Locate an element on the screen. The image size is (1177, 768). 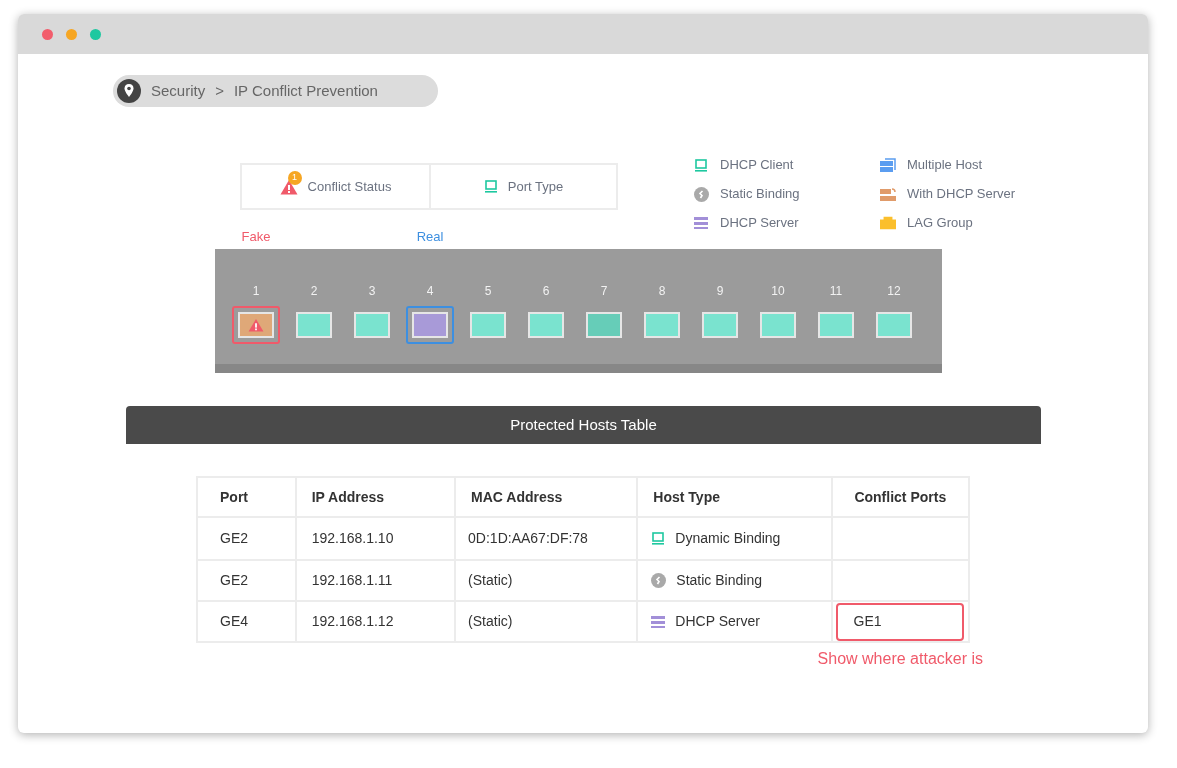
table-cell-text: 192.168.1.12 is located at coordinates (352, 621).